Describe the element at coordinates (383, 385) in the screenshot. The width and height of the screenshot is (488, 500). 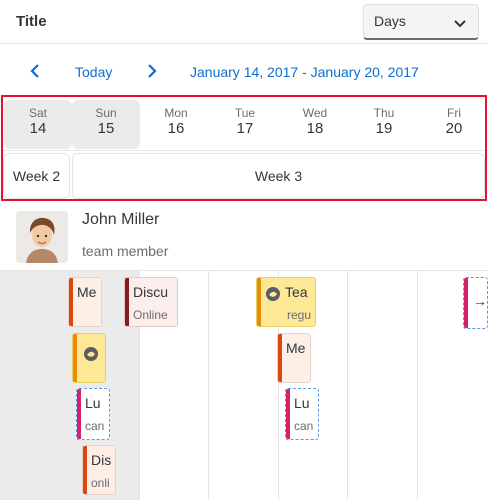
I see `column-thu` at that location.